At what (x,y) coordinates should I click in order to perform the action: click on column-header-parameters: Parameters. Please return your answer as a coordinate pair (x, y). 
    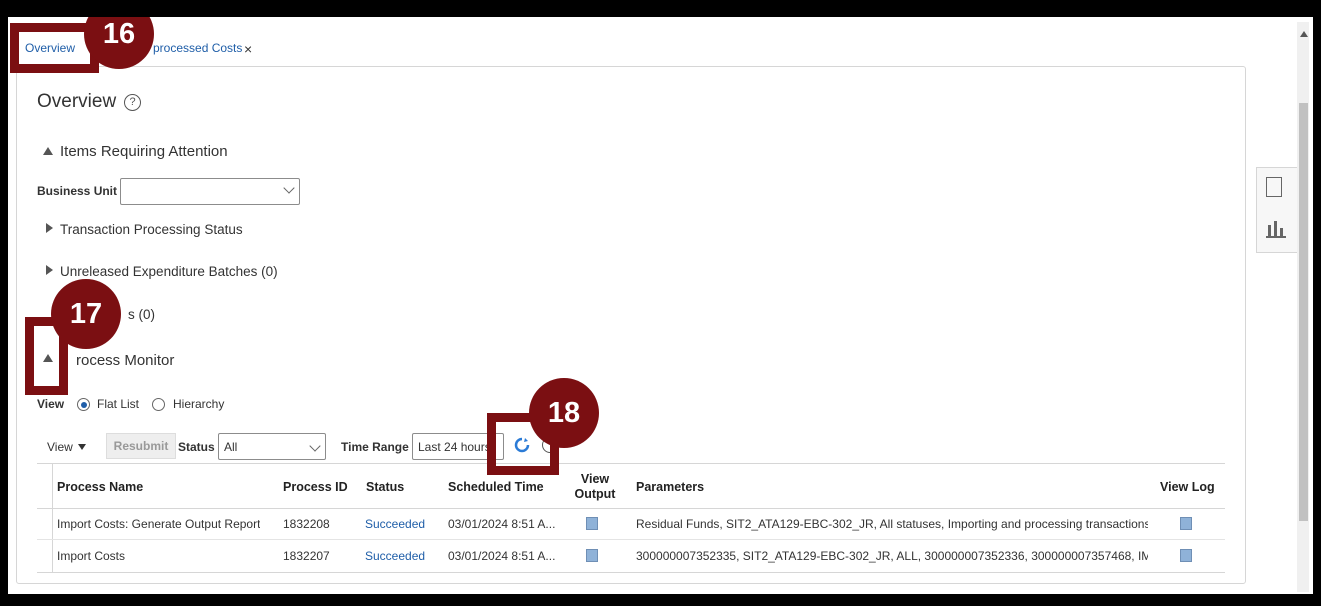
    Looking at the image, I should click on (670, 487).